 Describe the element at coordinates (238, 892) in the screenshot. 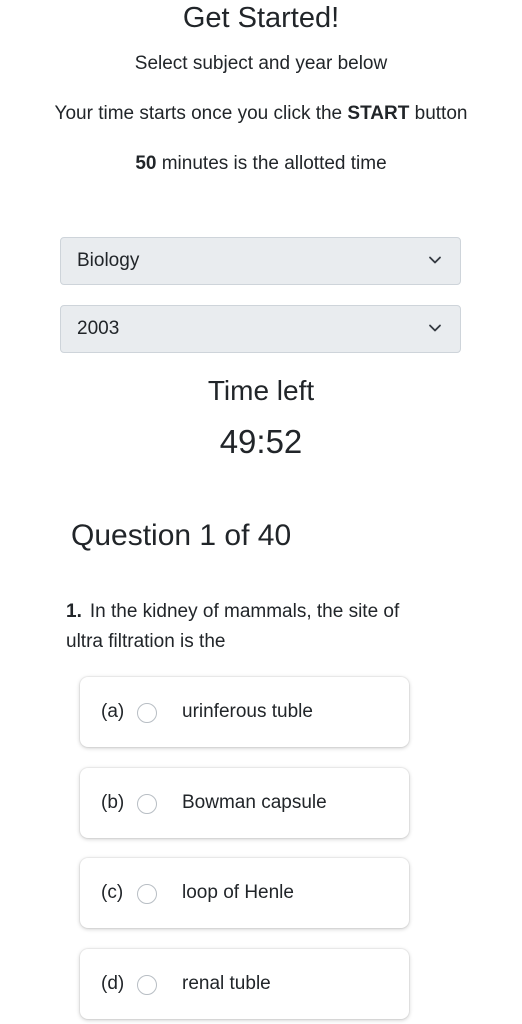

I see `option-text: loop of Henle` at that location.